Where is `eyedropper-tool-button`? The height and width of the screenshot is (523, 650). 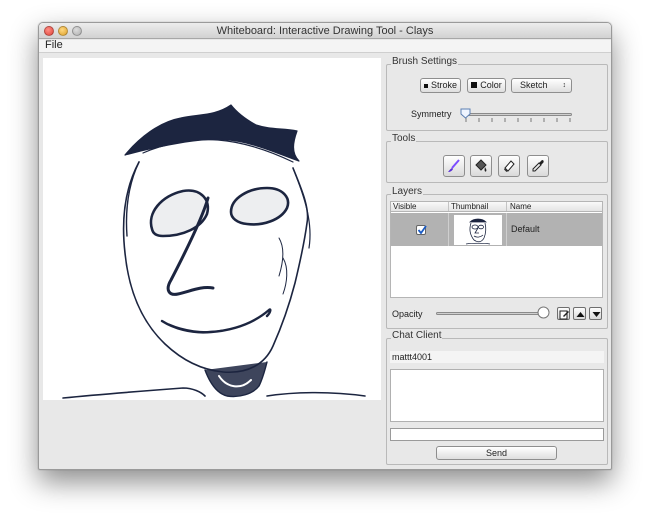 eyedropper-tool-button is located at coordinates (538, 166).